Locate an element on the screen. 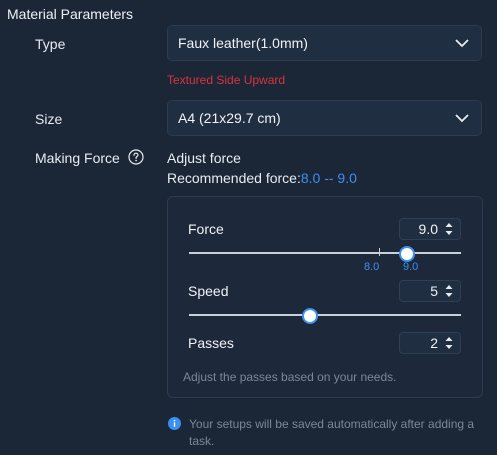 The width and height of the screenshot is (497, 455). recommended-prefix: Recommended force: is located at coordinates (234, 178).